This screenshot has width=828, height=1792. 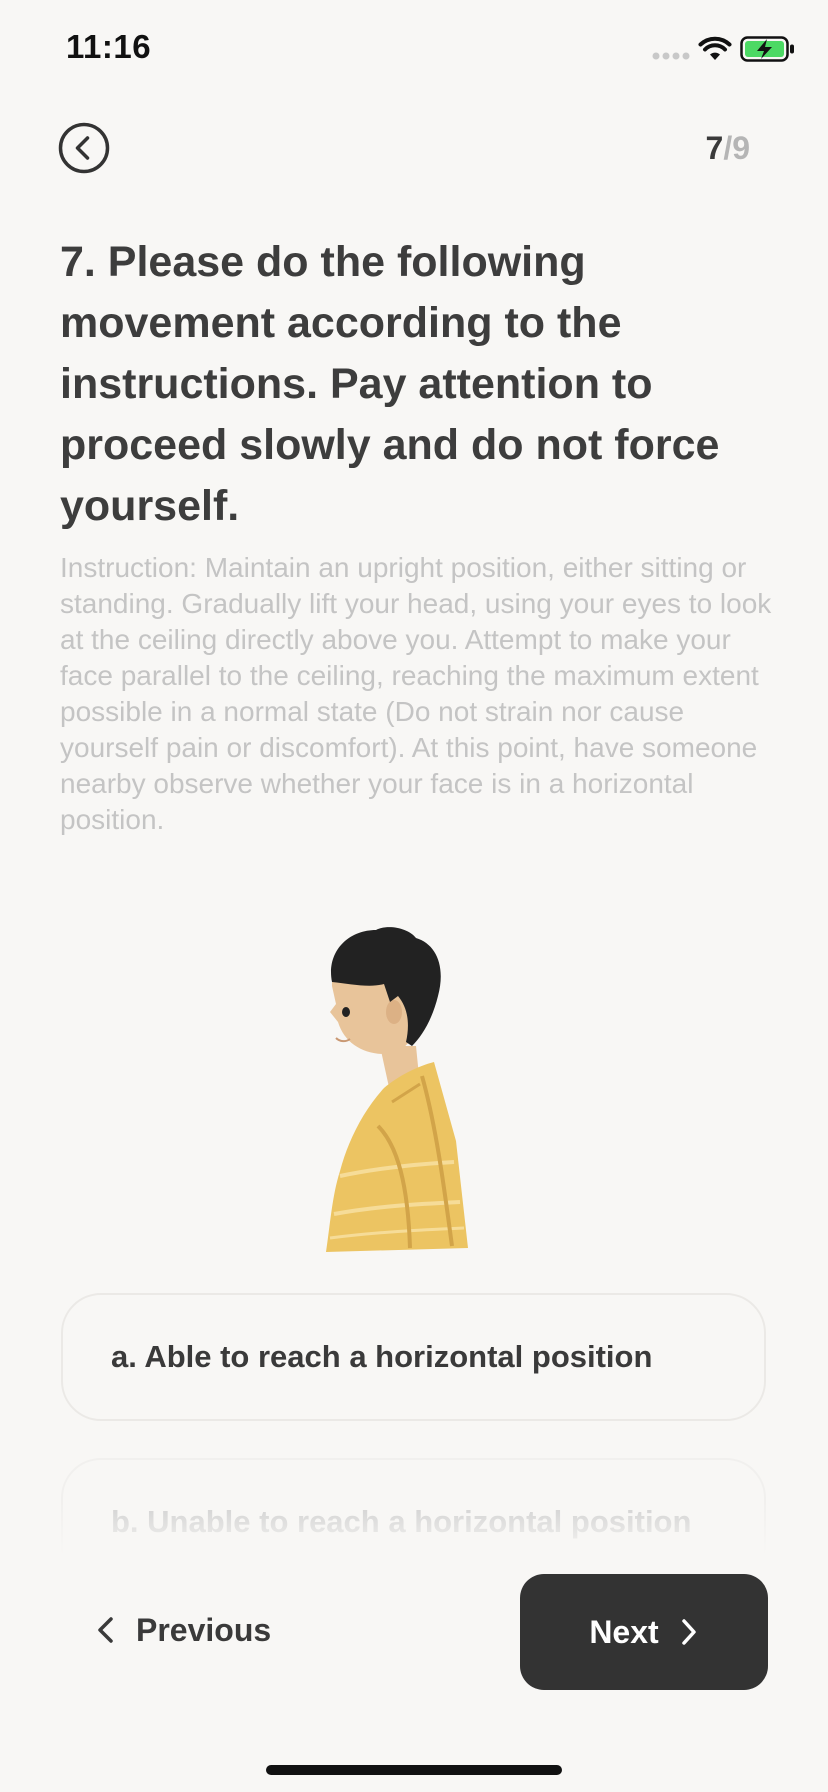 I want to click on previous-label: Previous, so click(x=204, y=1629).